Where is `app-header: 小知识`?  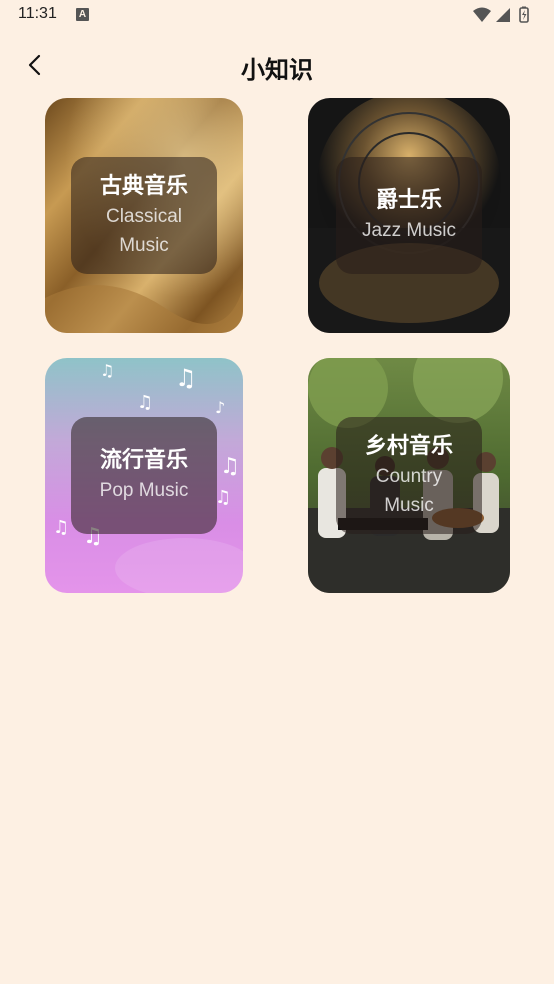 app-header: 小知识 is located at coordinates (277, 66).